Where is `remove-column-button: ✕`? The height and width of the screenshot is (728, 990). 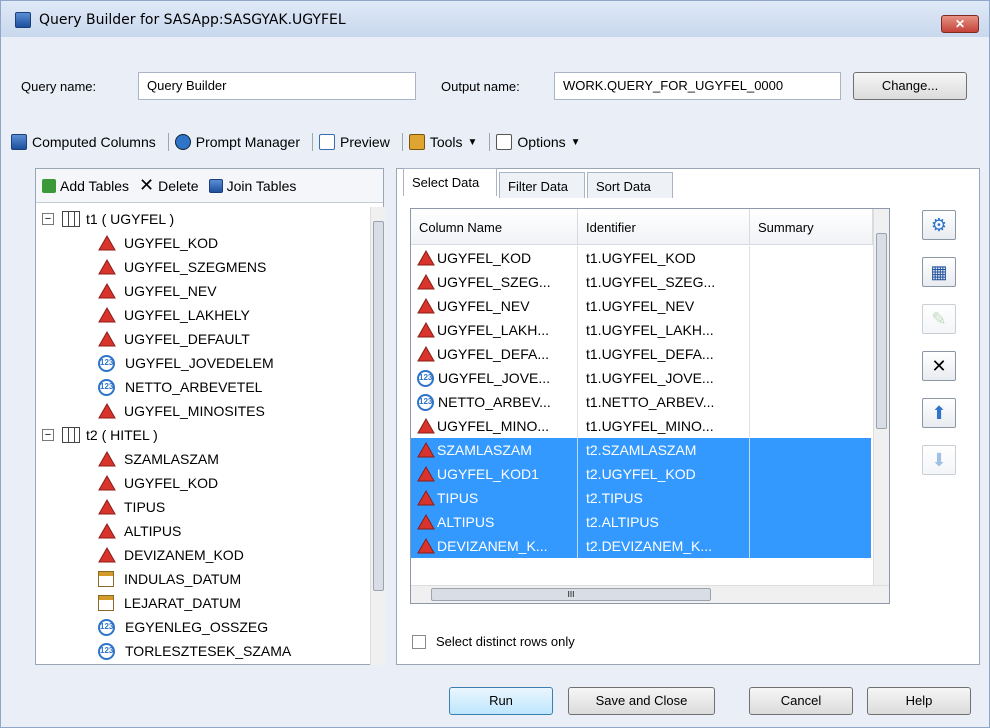
remove-column-button: ✕ is located at coordinates (939, 366).